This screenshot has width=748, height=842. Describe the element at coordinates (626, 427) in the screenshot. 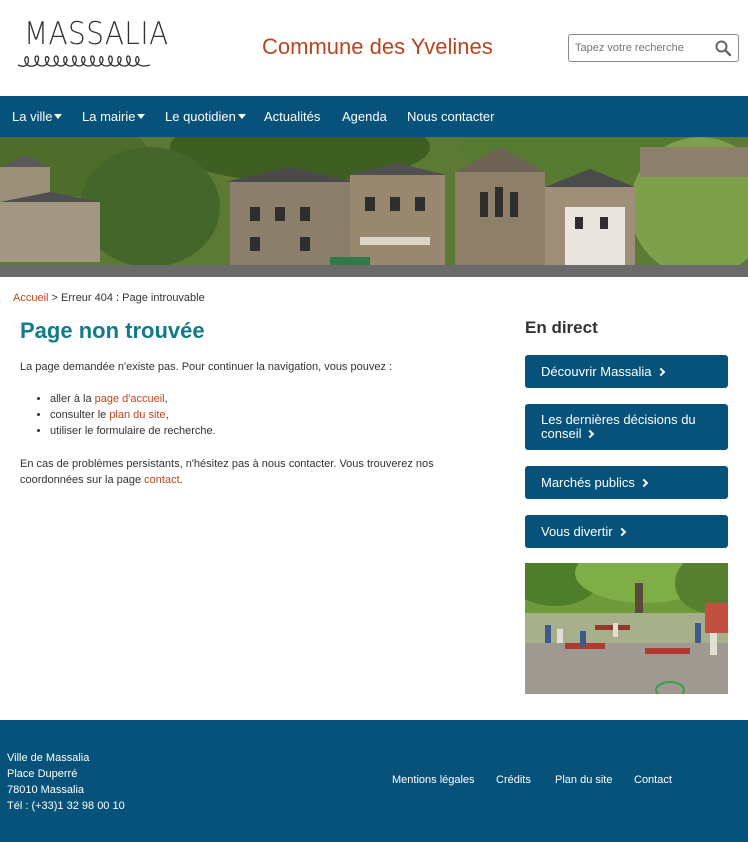

I see `council-decisions-button: Les dernières décisions du conseil` at that location.